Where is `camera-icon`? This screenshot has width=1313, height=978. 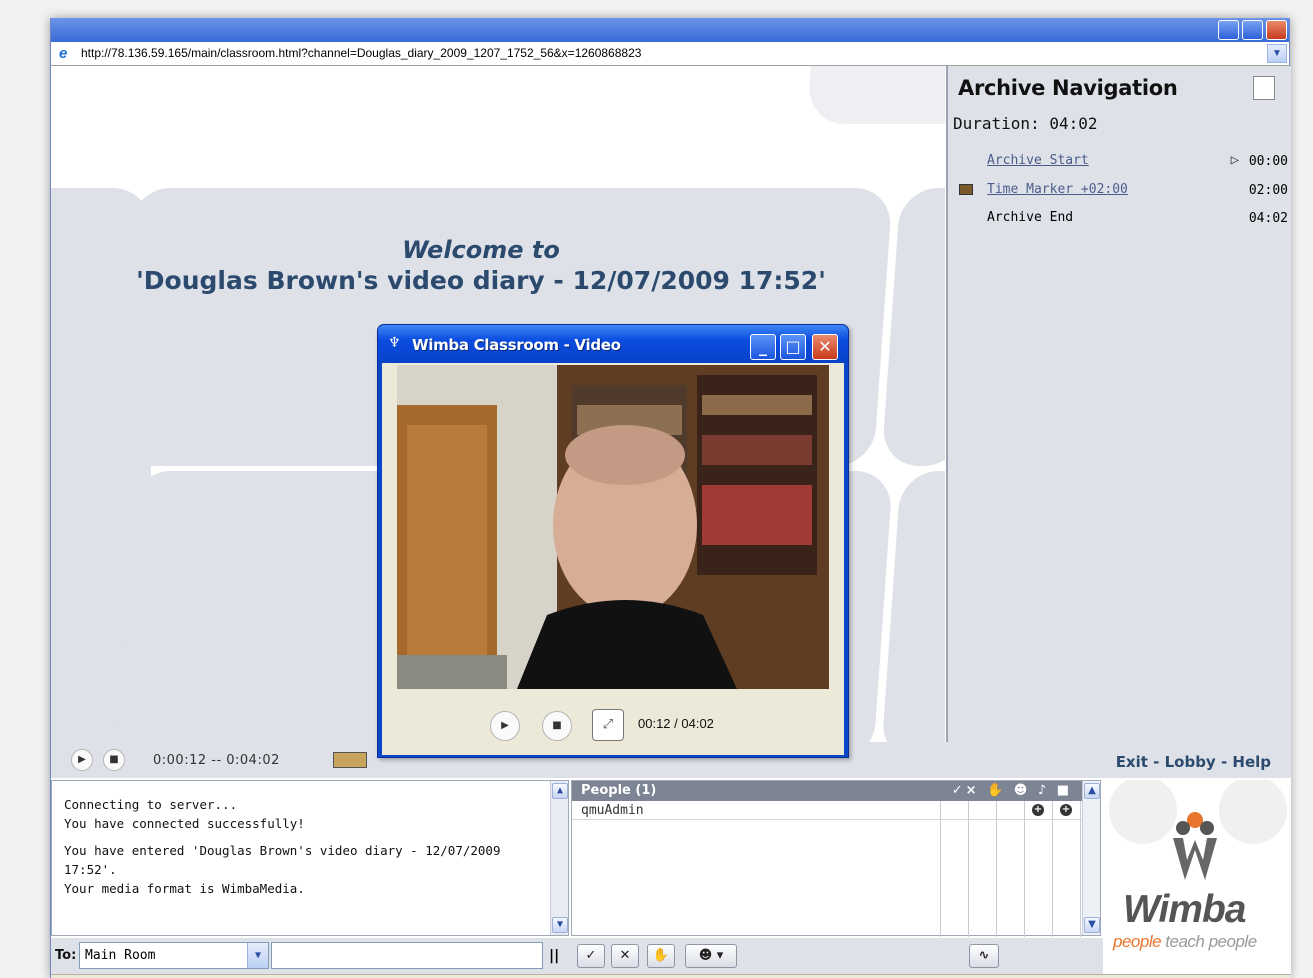 camera-icon is located at coordinates (350, 760).